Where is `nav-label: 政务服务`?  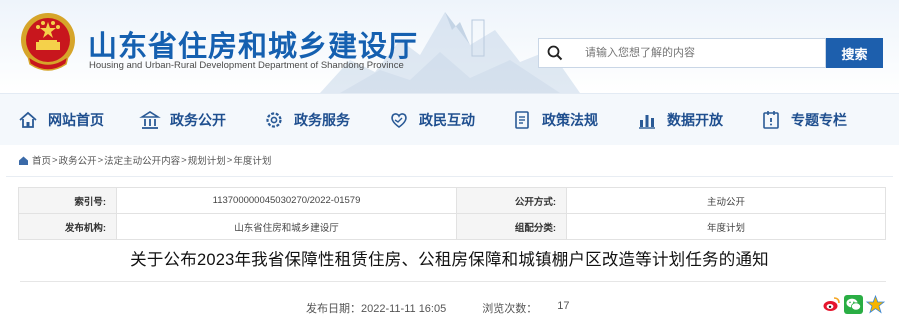 nav-label: 政务服务 is located at coordinates (322, 120).